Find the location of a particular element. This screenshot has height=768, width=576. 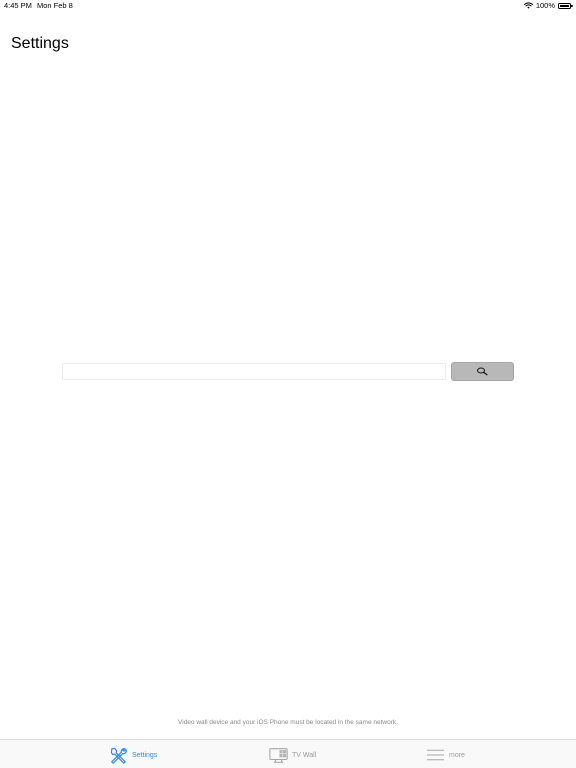

tv-wall-icon is located at coordinates (278, 755).